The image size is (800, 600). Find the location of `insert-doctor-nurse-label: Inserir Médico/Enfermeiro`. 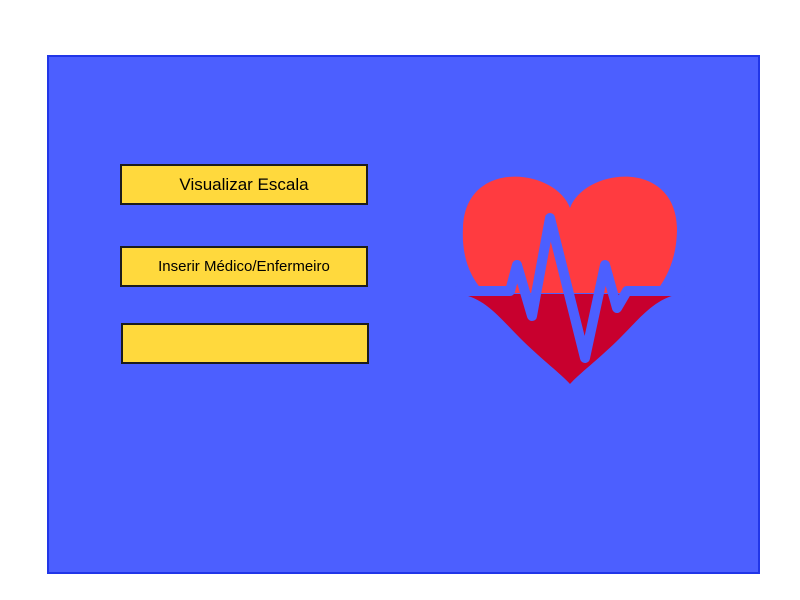

insert-doctor-nurse-label: Inserir Médico/Enfermeiro is located at coordinates (244, 266).